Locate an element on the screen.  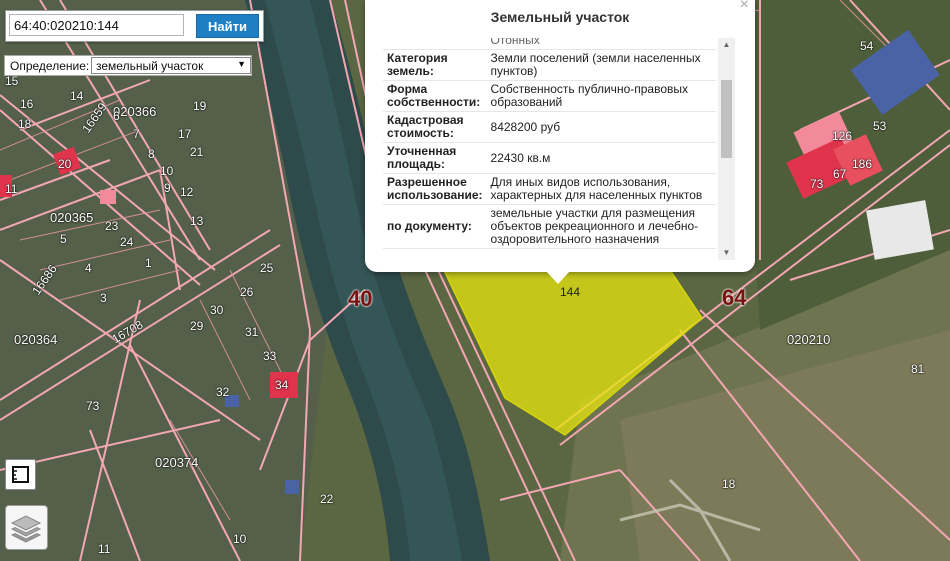
table-row: Отонных is located at coordinates (549, 44).